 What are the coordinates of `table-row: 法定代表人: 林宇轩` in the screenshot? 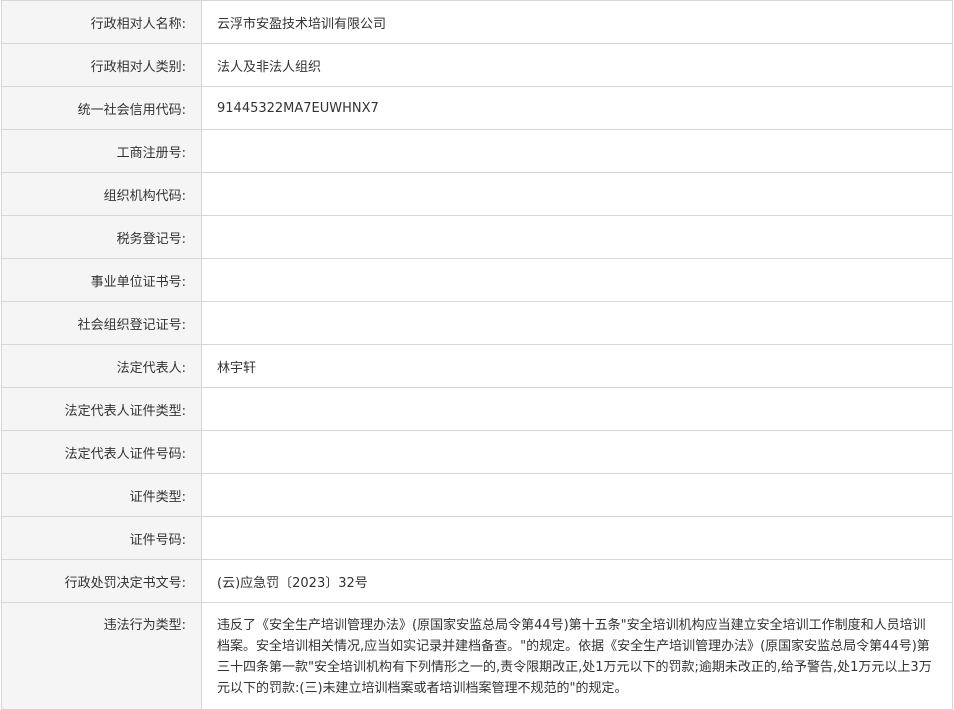 It's located at (477, 366).